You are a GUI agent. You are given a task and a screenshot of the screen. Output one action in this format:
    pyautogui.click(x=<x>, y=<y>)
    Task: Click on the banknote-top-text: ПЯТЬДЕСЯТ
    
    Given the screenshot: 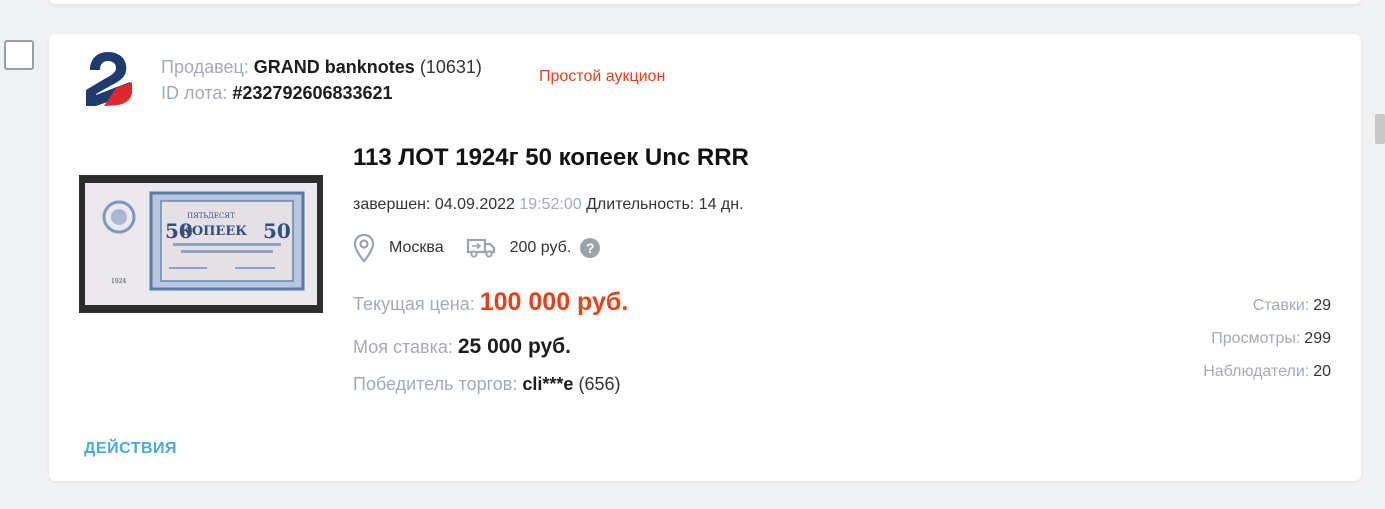 What is the action you would take?
    pyautogui.click(x=211, y=216)
    